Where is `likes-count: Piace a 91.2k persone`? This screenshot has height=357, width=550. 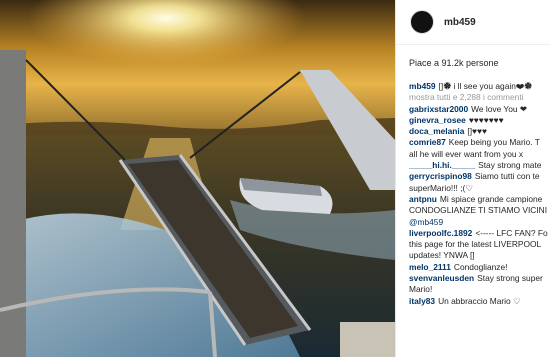 likes-count: Piace a 91.2k persone is located at coordinates (479, 63).